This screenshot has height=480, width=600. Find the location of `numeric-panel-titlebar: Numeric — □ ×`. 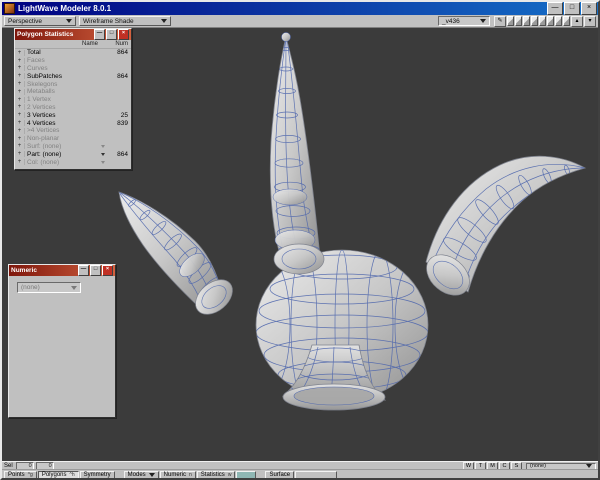

numeric-panel-titlebar: Numeric — □ × is located at coordinates (62, 270).